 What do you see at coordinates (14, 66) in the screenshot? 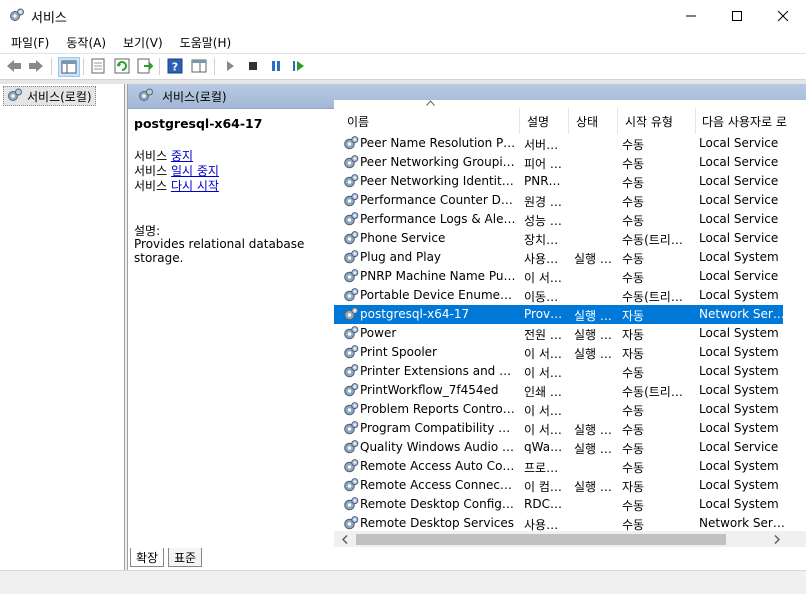
I see `back-icon` at bounding box center [14, 66].